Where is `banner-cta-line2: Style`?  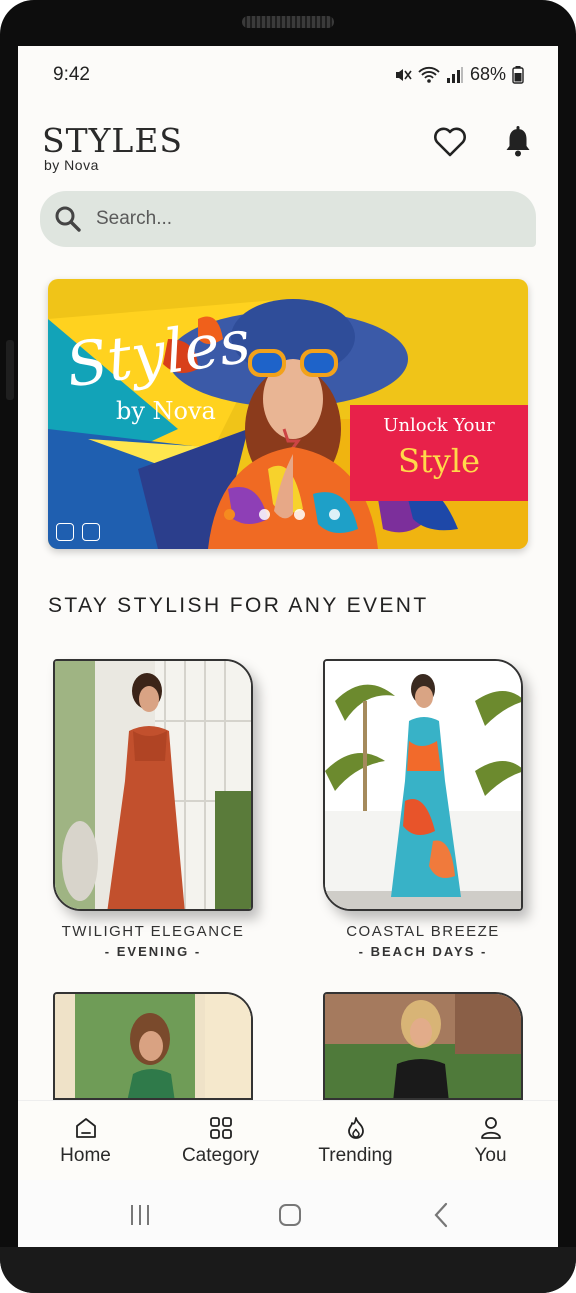
banner-cta-line2: Style is located at coordinates (439, 461).